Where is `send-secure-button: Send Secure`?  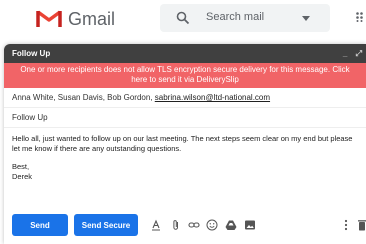 send-secure-button: Send Secure is located at coordinates (106, 225).